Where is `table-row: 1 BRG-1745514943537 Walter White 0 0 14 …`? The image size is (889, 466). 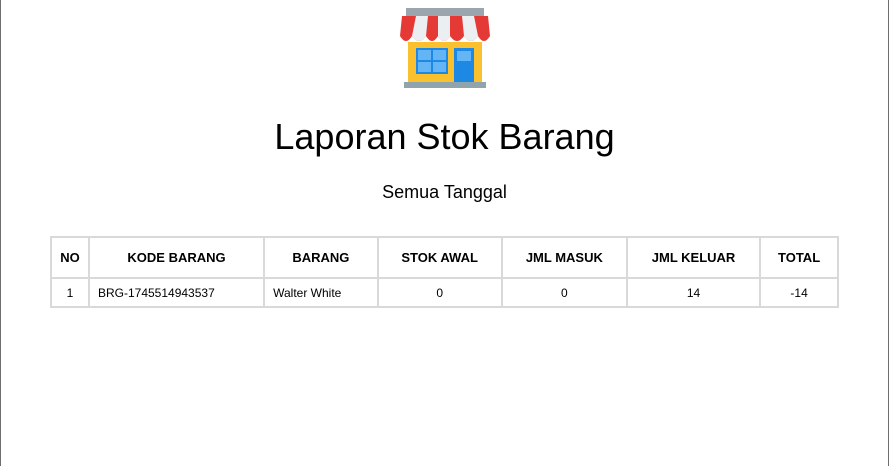 table-row: 1 BRG-1745514943537 Walter White 0 0 14 … is located at coordinates (444, 292).